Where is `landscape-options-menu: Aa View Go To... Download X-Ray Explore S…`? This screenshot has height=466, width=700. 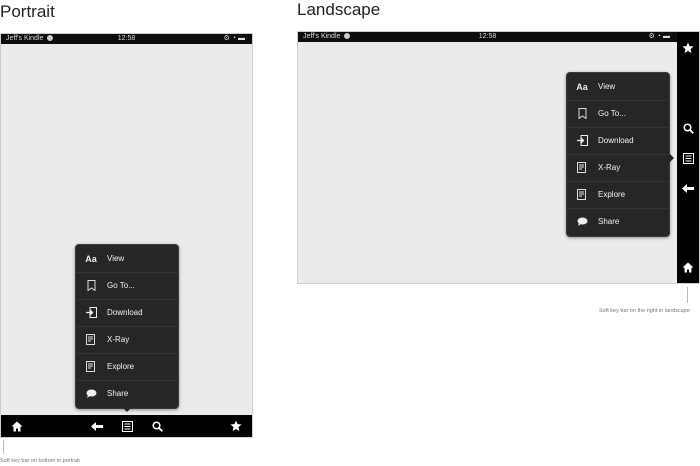 landscape-options-menu: Aa View Go To... Download X-Ray Explore S… is located at coordinates (618, 154).